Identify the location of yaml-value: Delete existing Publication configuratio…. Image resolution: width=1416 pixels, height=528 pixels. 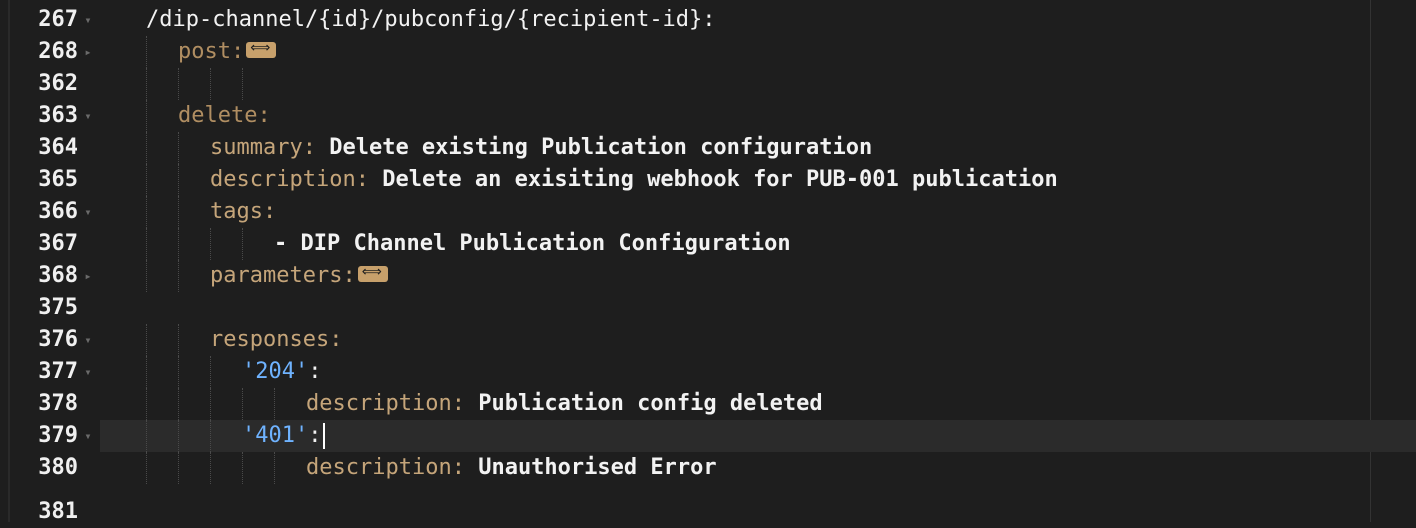
(601, 147).